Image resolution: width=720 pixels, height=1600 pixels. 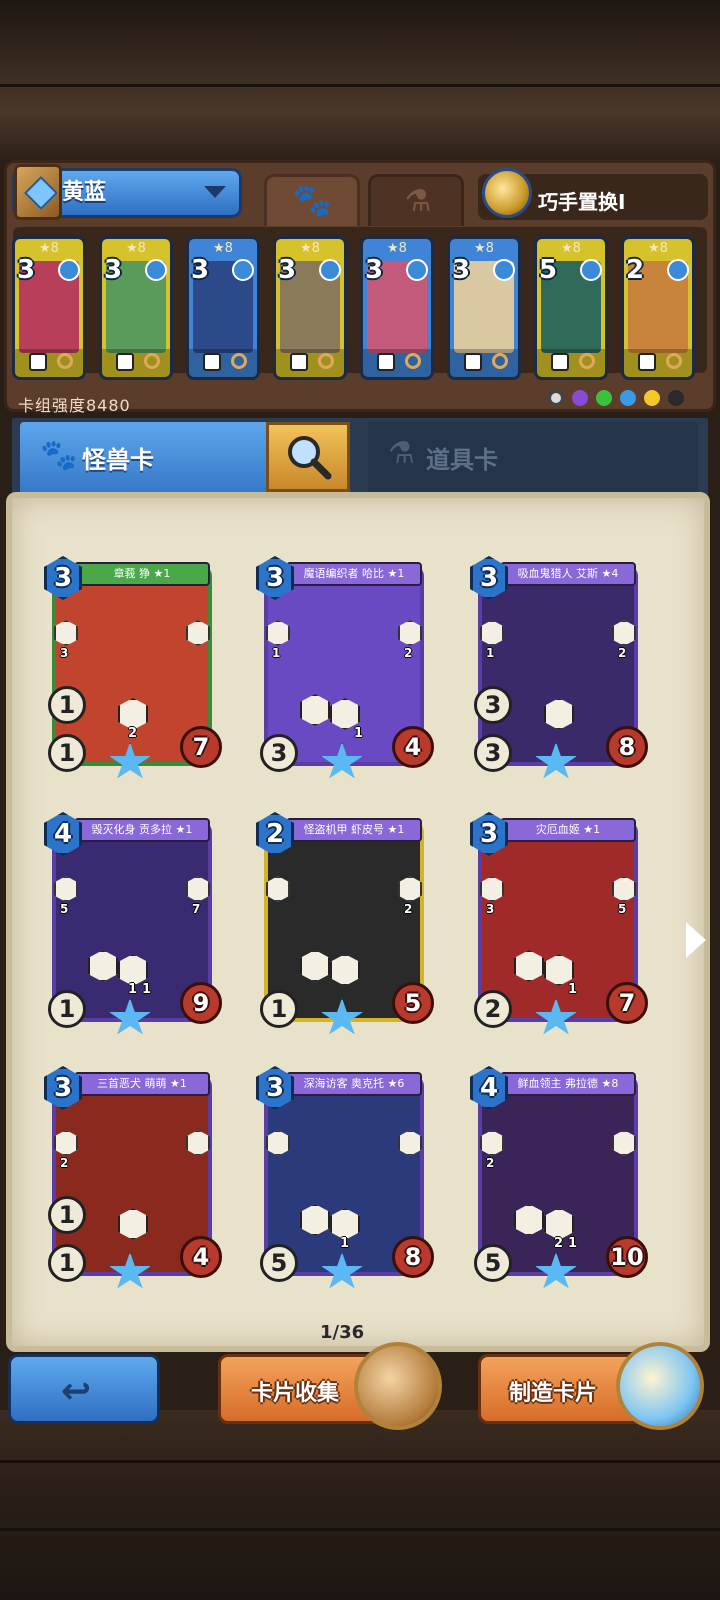 What do you see at coordinates (354, 574) in the screenshot?
I see `card-name: 魔语编织者 哈比 ★1` at bounding box center [354, 574].